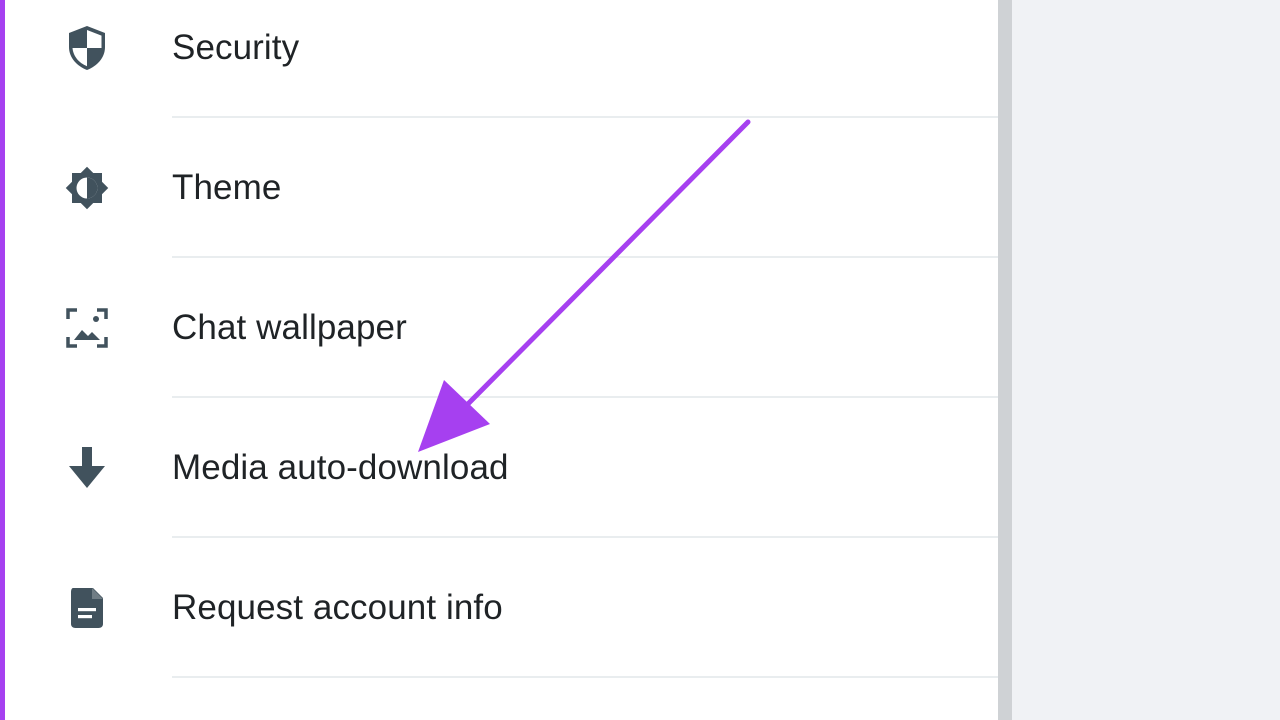 The width and height of the screenshot is (1280, 720). What do you see at coordinates (87, 328) in the screenshot?
I see `wallpaper-icon` at bounding box center [87, 328].